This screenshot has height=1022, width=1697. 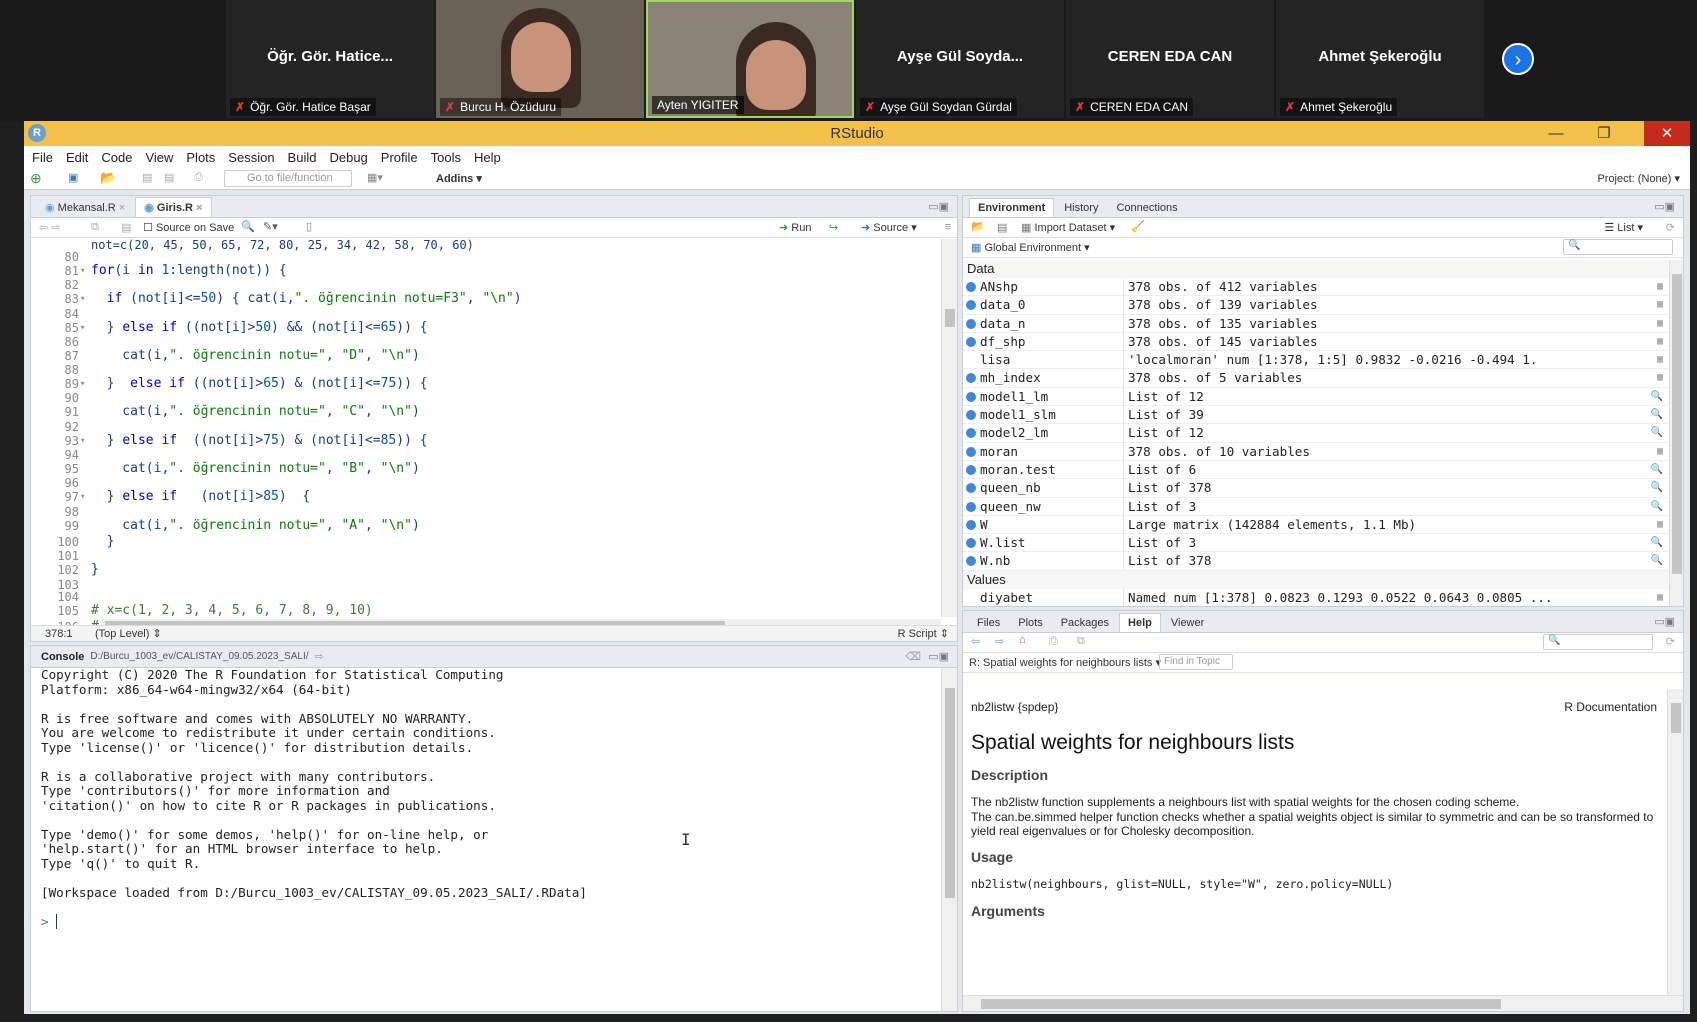 What do you see at coordinates (1316, 470) in the screenshot?
I see `environment-row: moran.test List of 6 🔍` at bounding box center [1316, 470].